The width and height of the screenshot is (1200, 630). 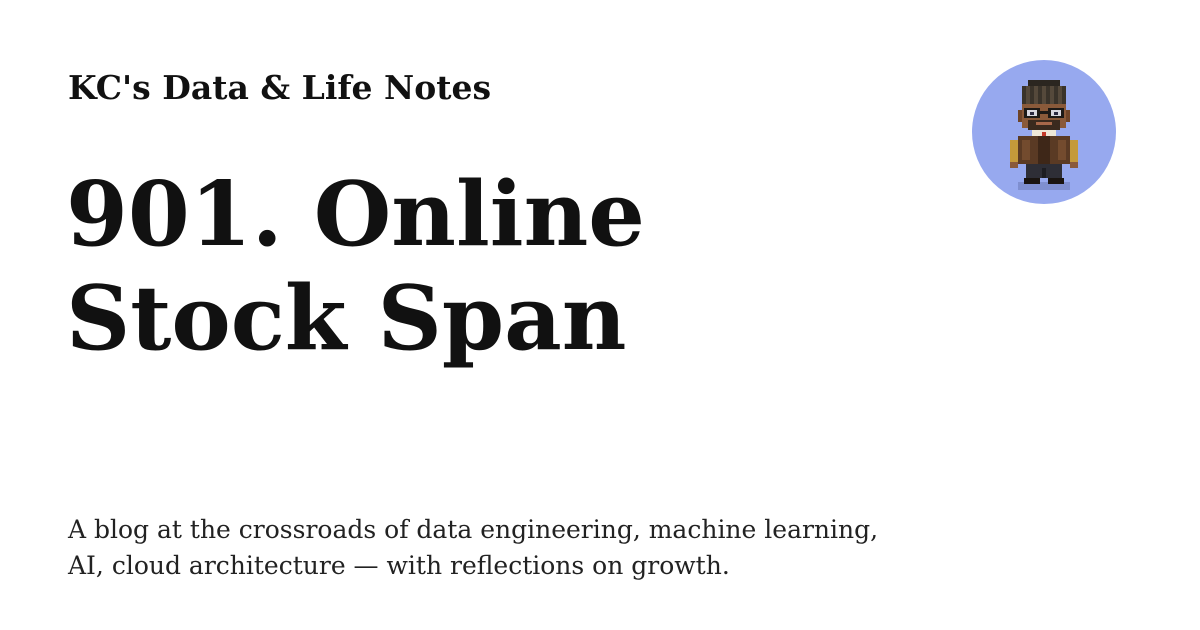 I want to click on avatar, so click(x=1044, y=132).